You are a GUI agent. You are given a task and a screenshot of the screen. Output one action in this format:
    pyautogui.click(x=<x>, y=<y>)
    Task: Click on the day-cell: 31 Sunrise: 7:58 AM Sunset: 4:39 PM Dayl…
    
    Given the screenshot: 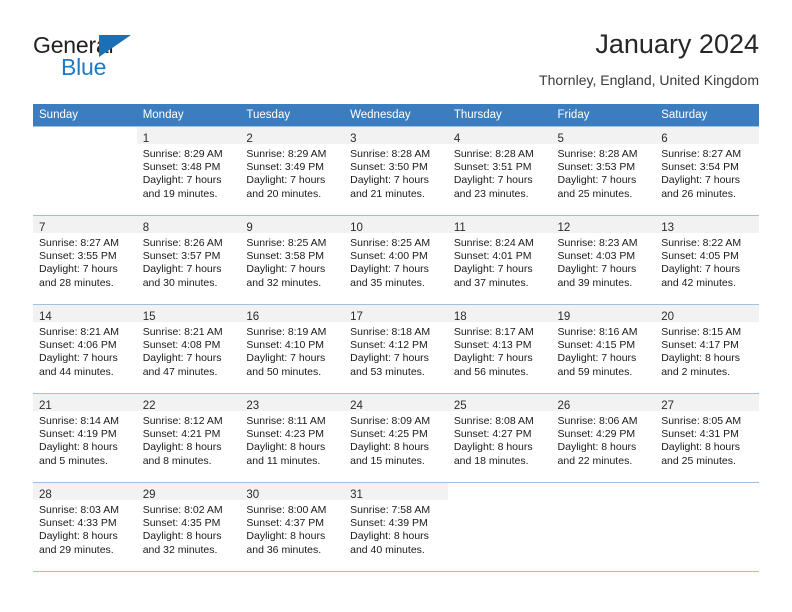 What is the action you would take?
    pyautogui.click(x=396, y=527)
    